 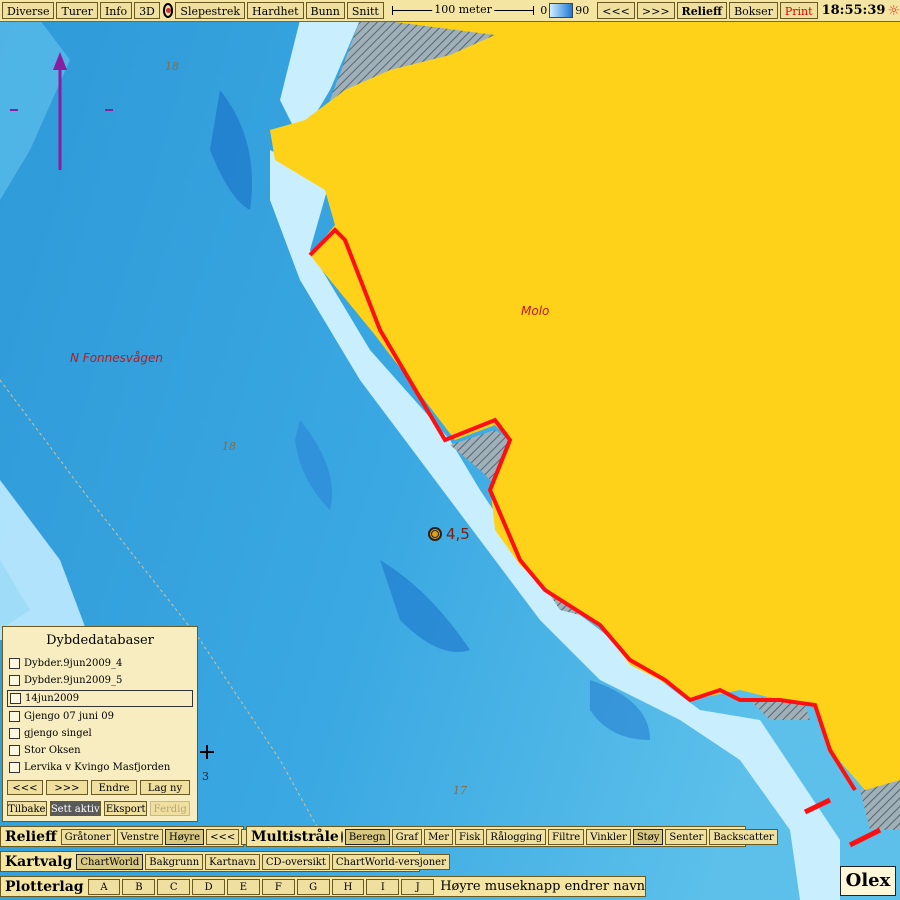 What do you see at coordinates (348, 886) in the screenshot?
I see `layer-h-button: H` at bounding box center [348, 886].